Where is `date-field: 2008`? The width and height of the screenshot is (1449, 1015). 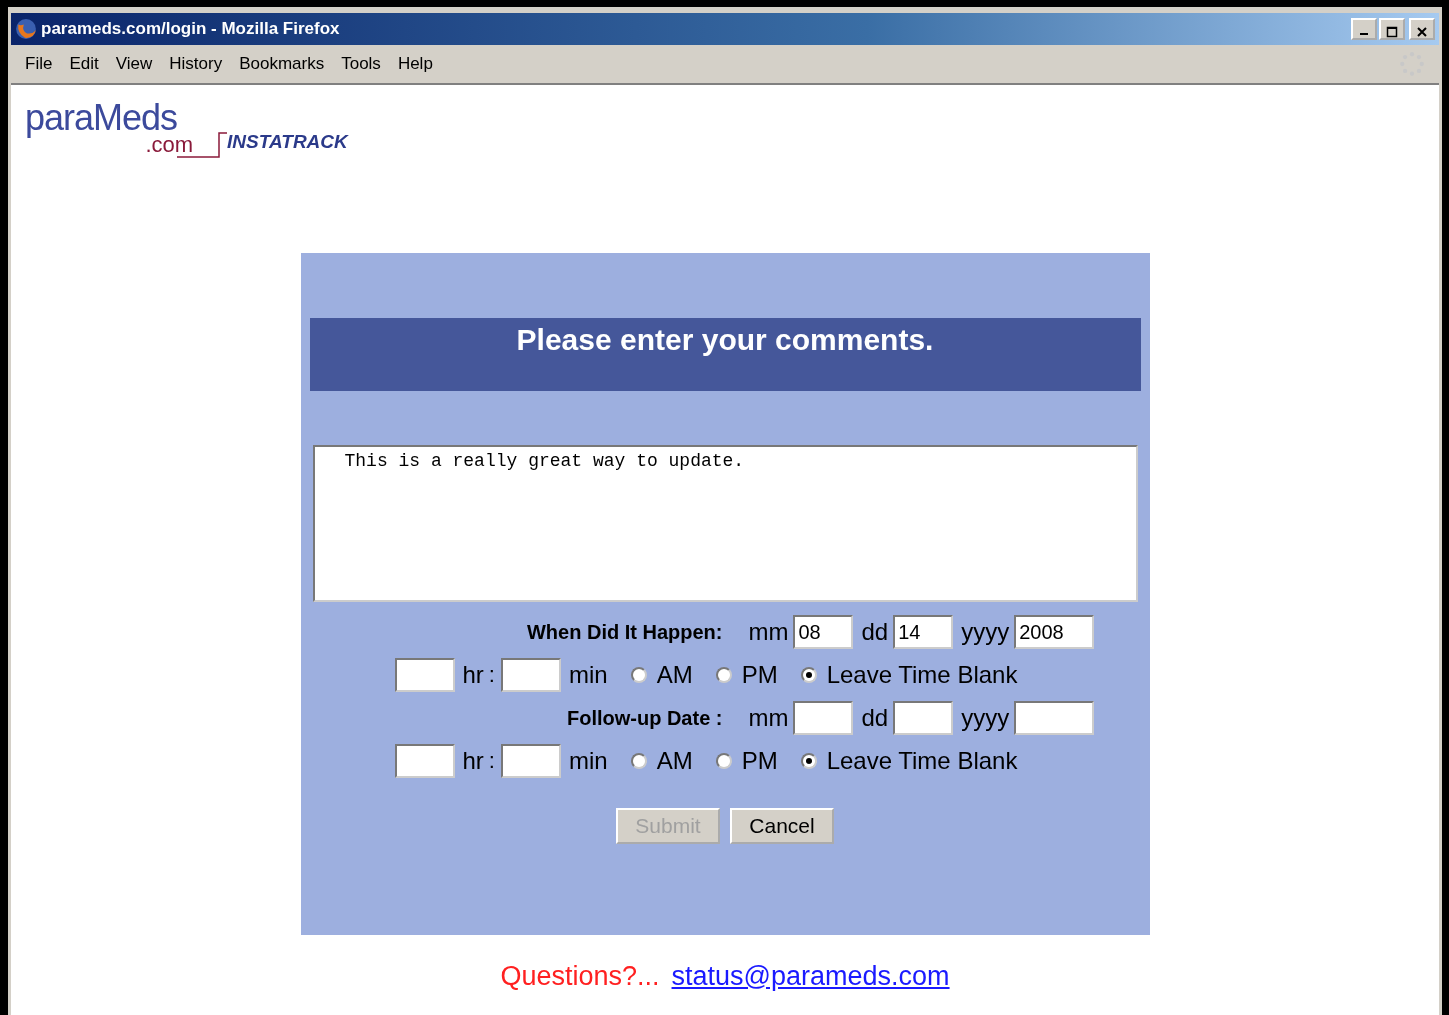
date-field: 2008 is located at coordinates (1054, 632).